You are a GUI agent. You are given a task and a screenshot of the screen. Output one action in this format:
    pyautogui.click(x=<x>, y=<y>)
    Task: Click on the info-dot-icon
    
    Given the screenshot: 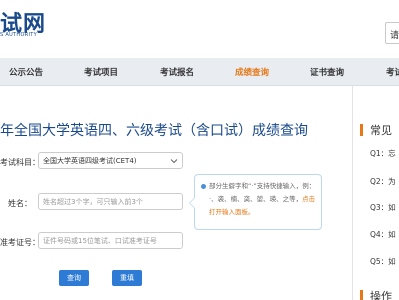 What is the action you would take?
    pyautogui.click(x=203, y=186)
    